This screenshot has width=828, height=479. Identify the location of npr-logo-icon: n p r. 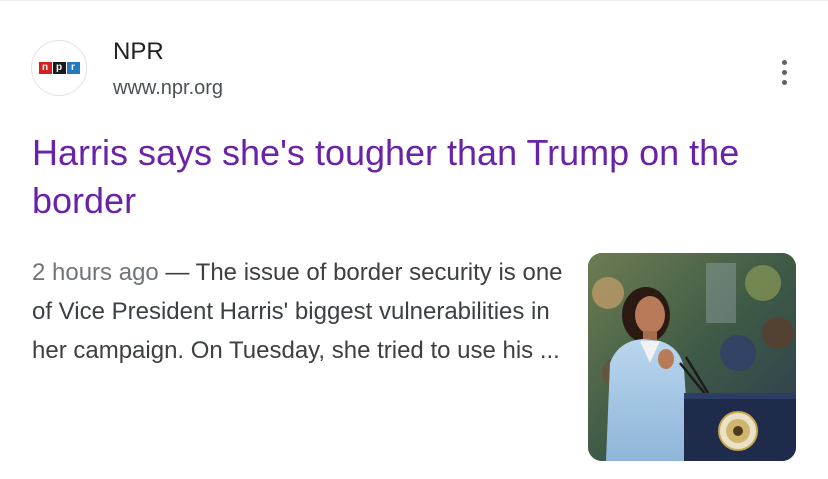
(59, 68).